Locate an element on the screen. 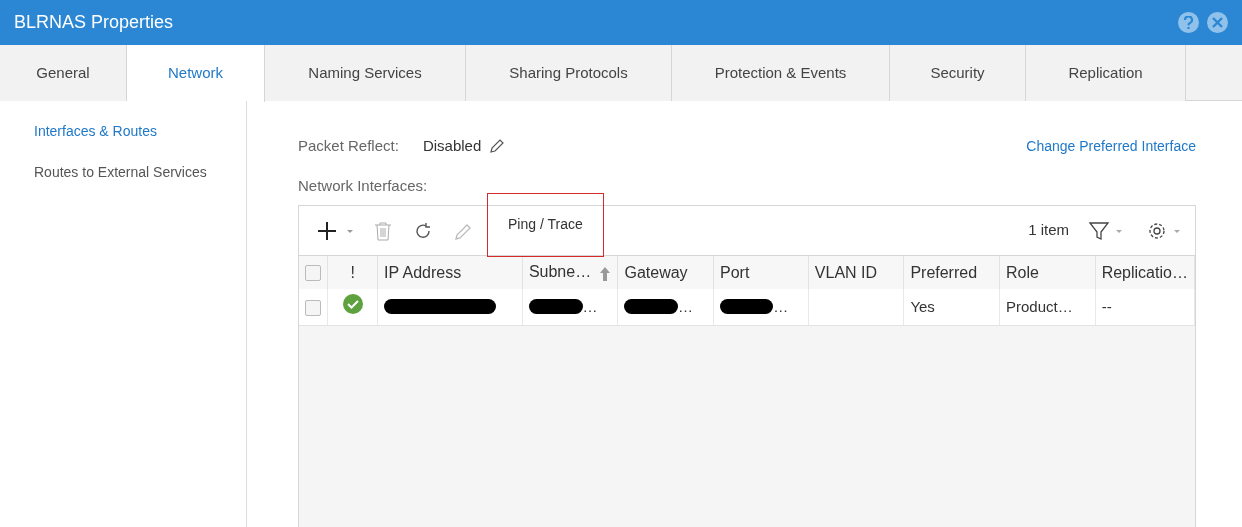  section-label: Network Interfaces: is located at coordinates (363, 185).